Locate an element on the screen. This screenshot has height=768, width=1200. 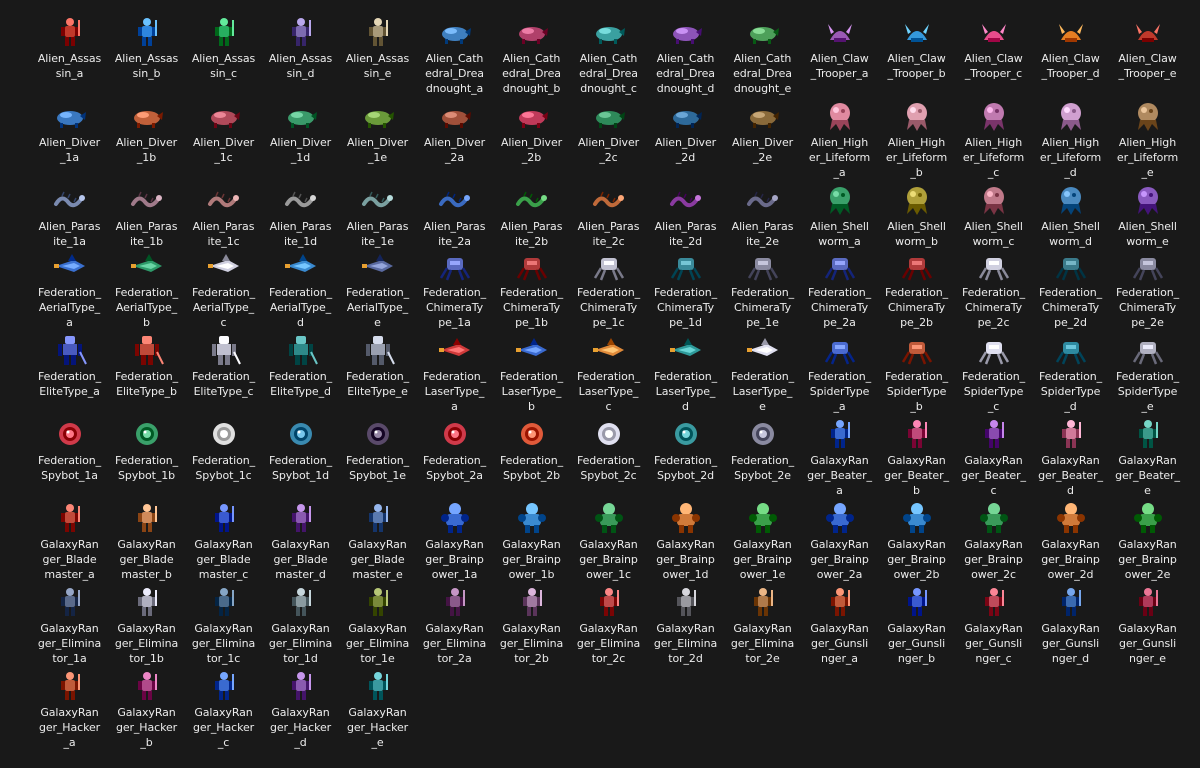
file-item: GalaxyRan ger_Brainp ower_2c is located at coordinates (993, 542).